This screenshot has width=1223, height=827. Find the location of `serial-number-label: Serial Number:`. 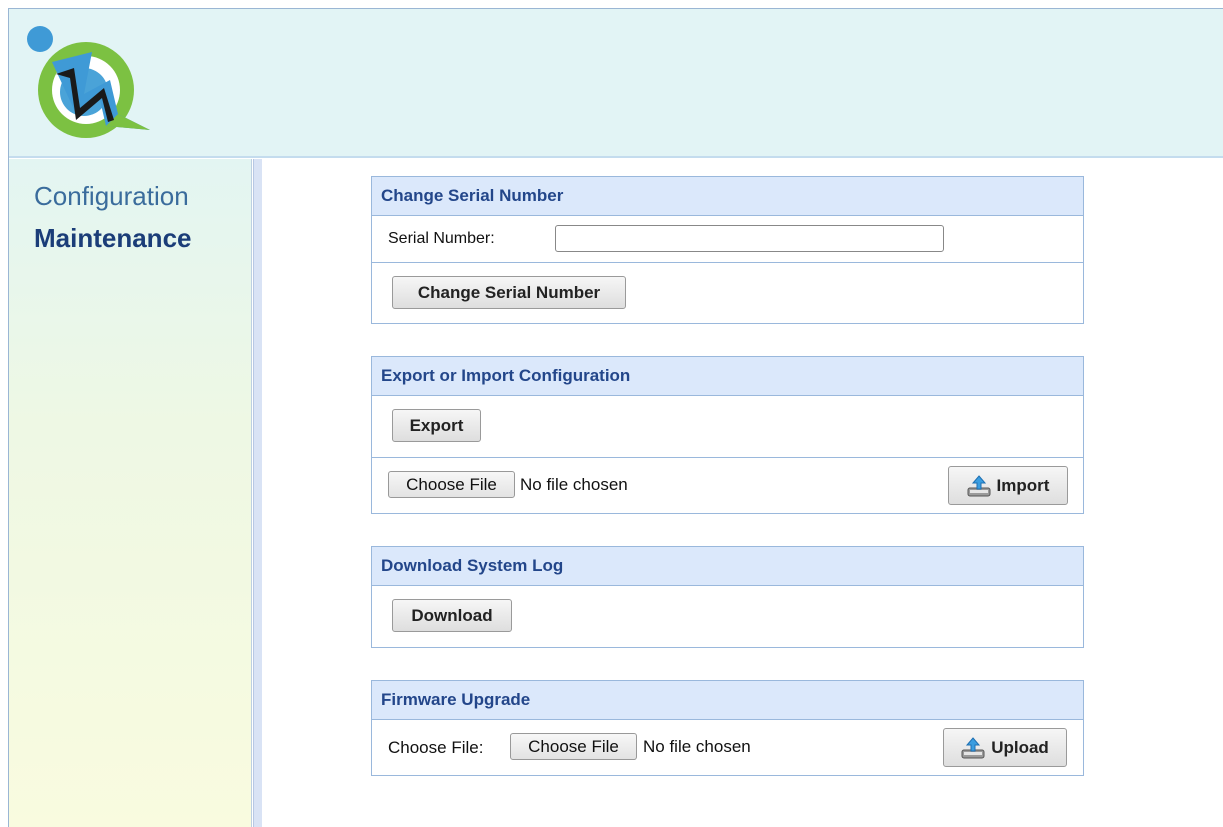

serial-number-label: Serial Number: is located at coordinates (441, 238).